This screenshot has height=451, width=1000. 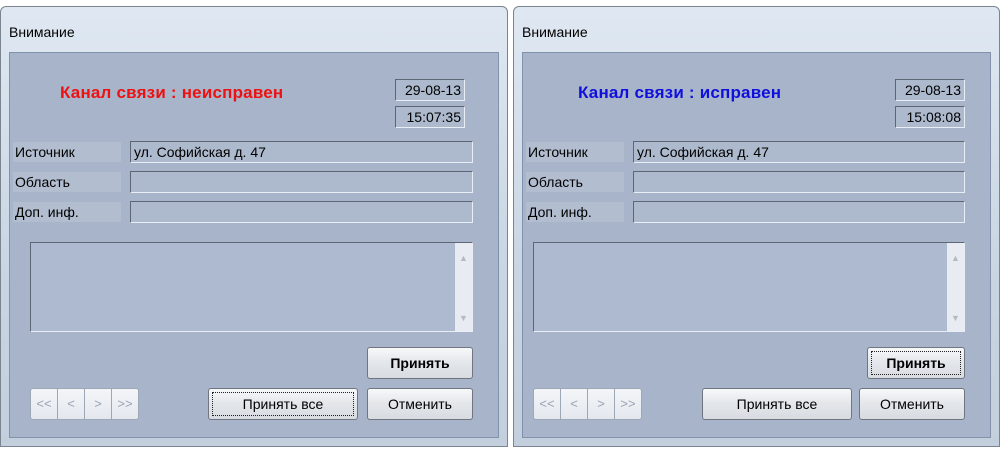 What do you see at coordinates (680, 92) in the screenshot?
I see `status-text: Канал связи : исправен` at bounding box center [680, 92].